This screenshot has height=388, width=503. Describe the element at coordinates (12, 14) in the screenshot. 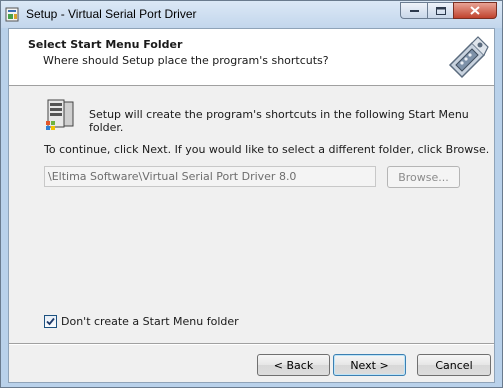

I see `setup-app-icon` at that location.